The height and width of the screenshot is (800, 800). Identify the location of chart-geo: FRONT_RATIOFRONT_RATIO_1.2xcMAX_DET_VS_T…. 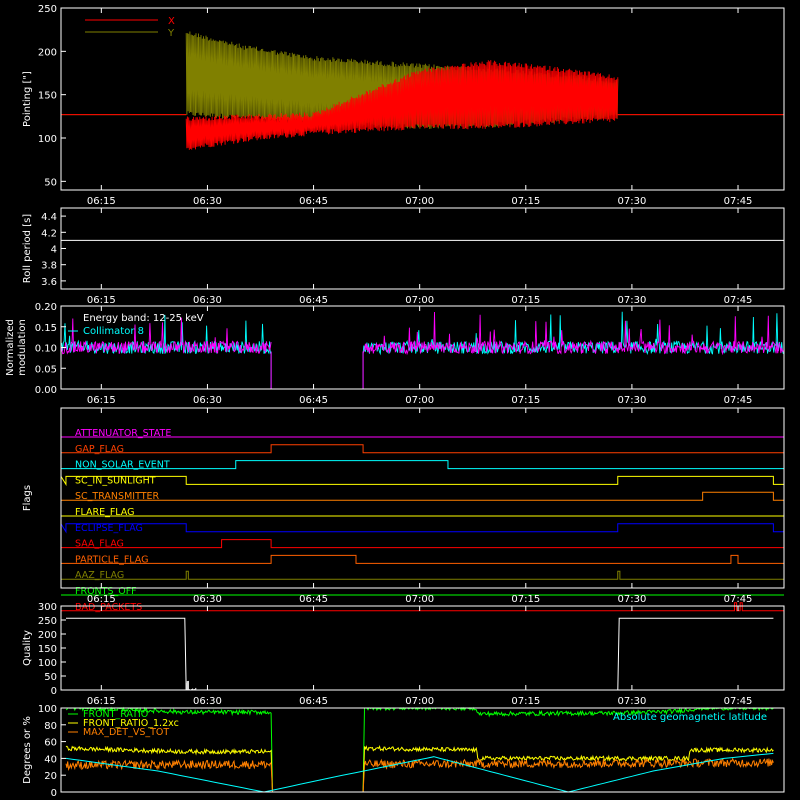
(403, 751).